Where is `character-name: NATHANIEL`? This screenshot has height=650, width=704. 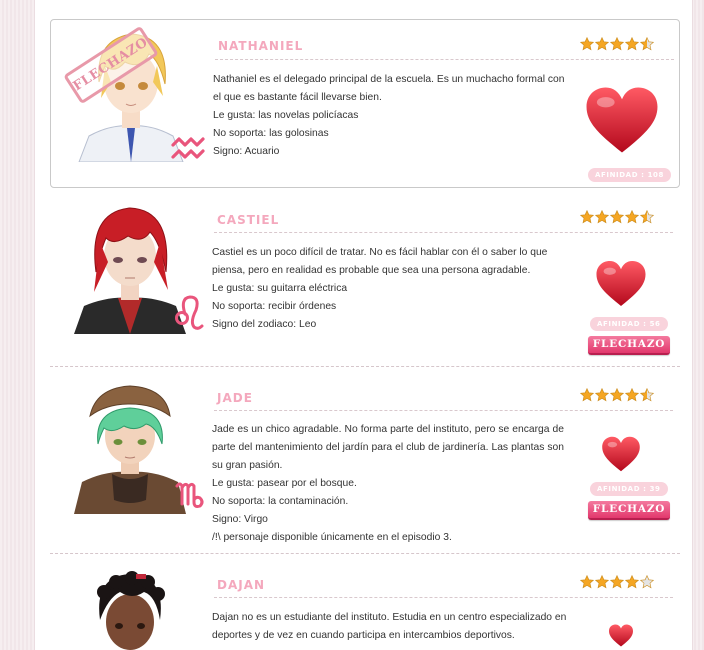
character-name: NATHANIEL is located at coordinates (261, 46).